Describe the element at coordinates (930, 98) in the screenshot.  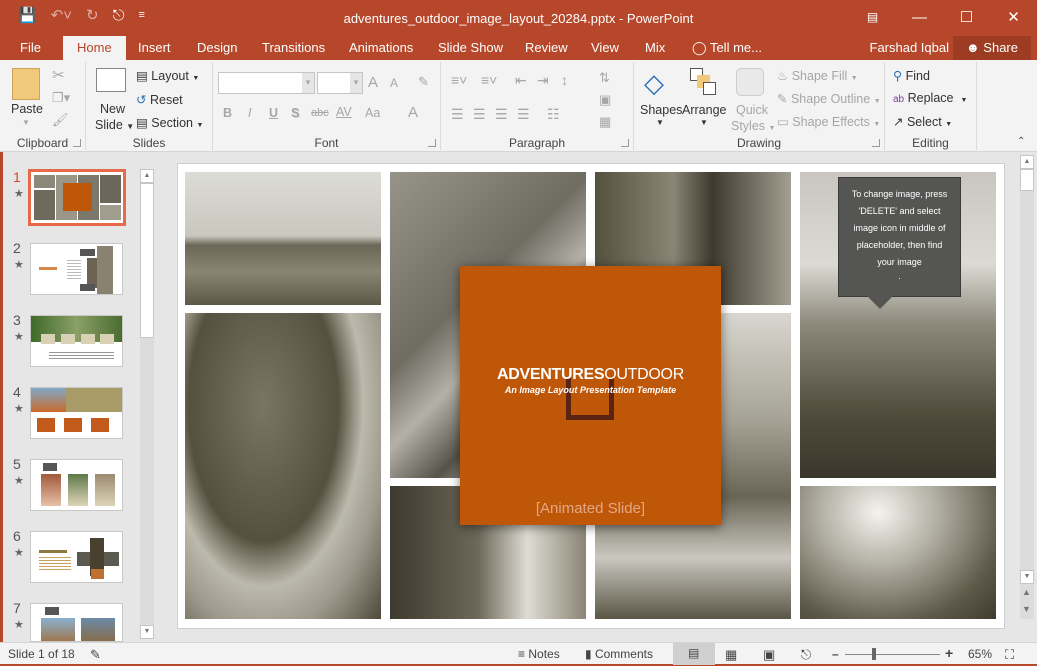
I see `replace-button: ab Replace ▼` at that location.